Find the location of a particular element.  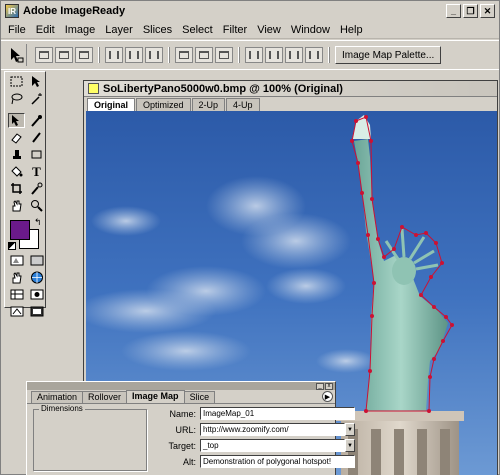

tab-2-up: 2-Up is located at coordinates (208, 104).